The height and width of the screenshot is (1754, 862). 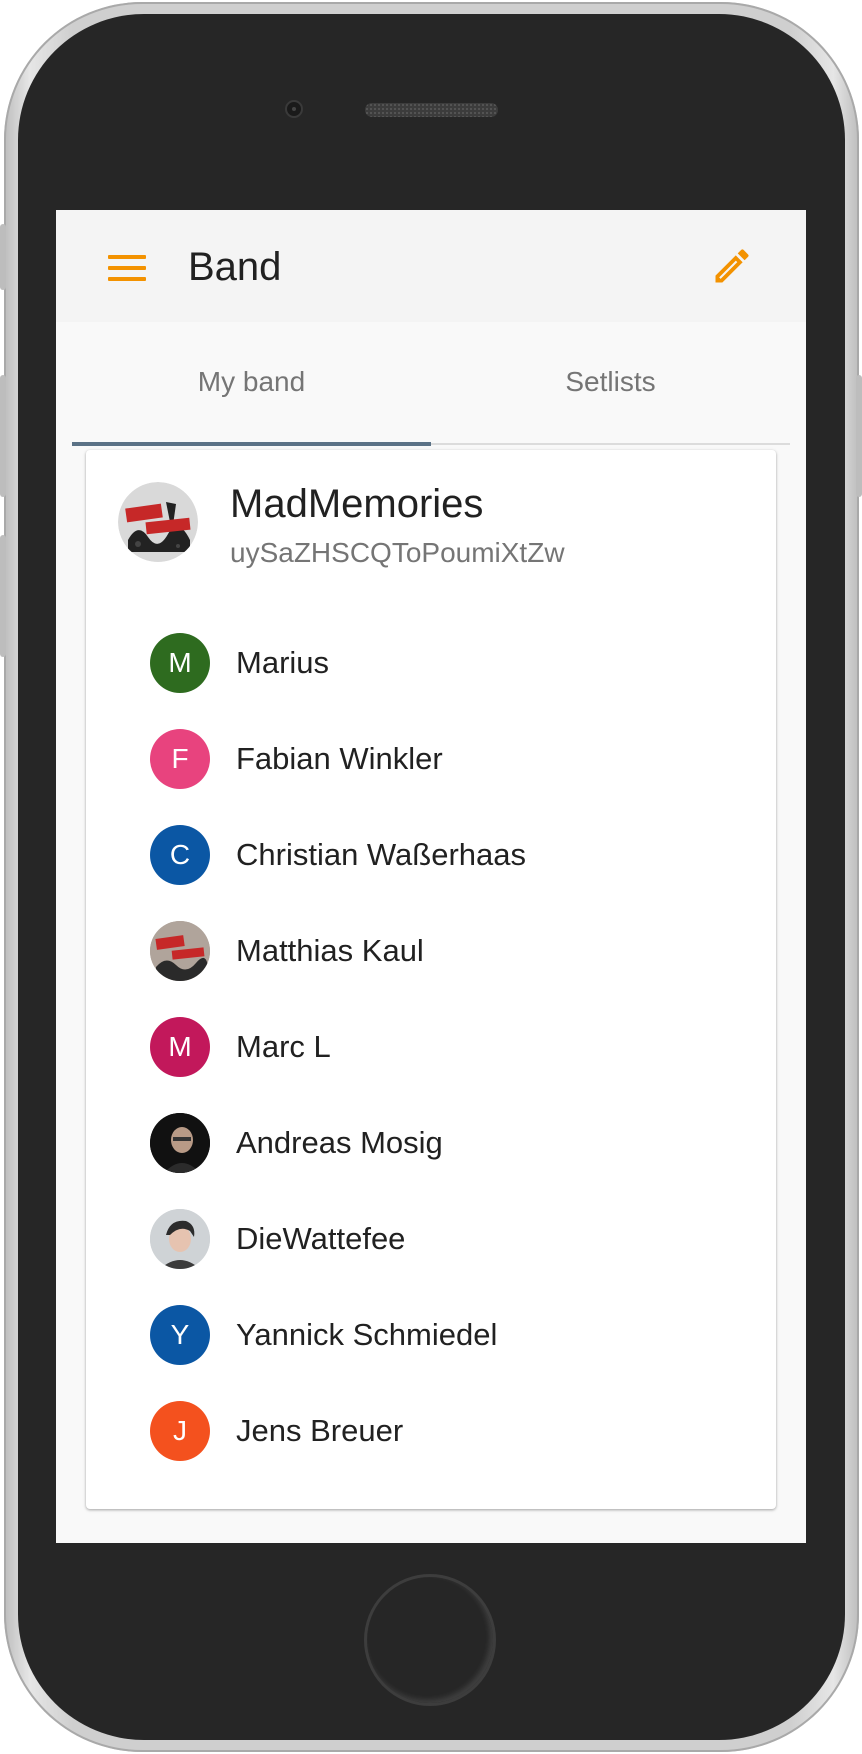 What do you see at coordinates (3, 596) in the screenshot?
I see `side-button-volume-down` at bounding box center [3, 596].